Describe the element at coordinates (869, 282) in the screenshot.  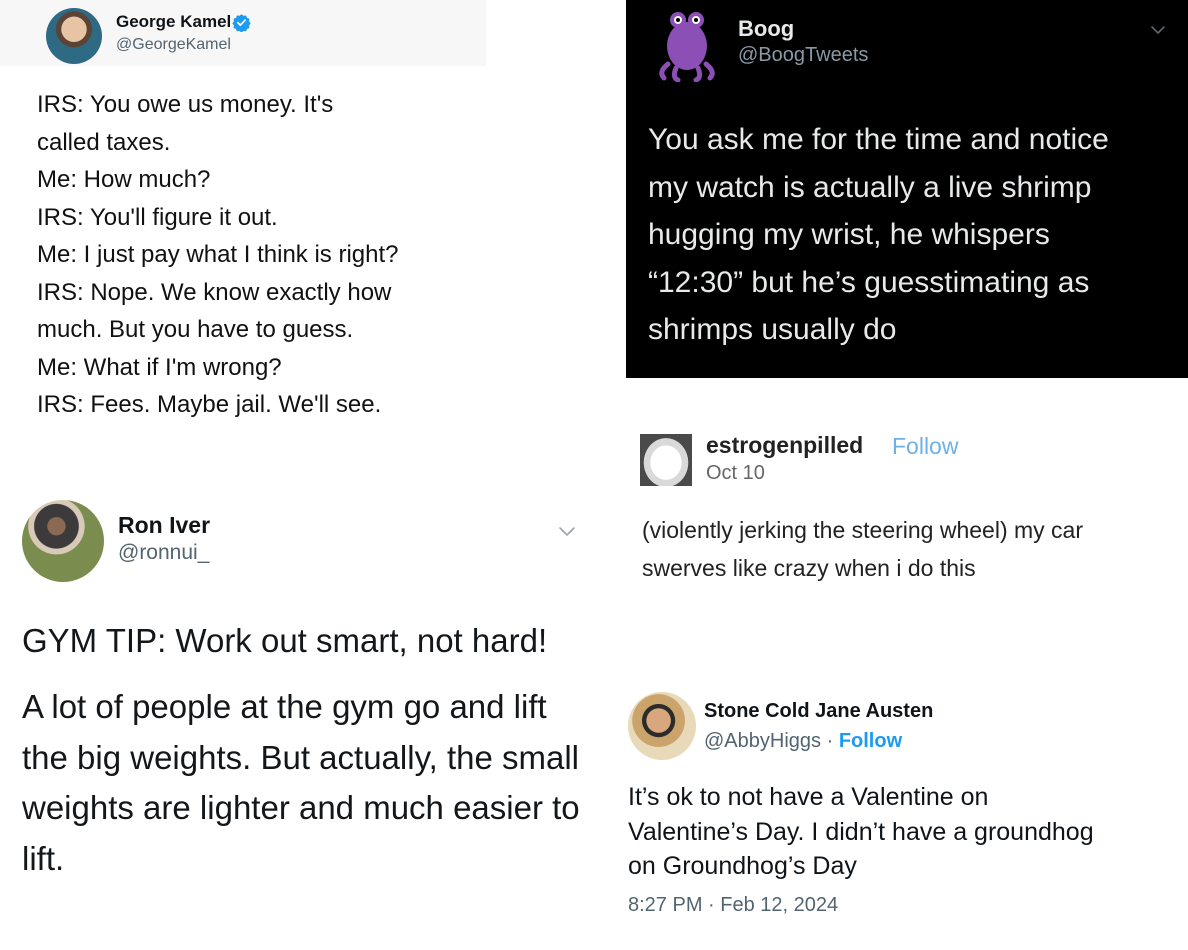
I see `tweet-line: “12:30” but he’s guesstimating as` at that location.